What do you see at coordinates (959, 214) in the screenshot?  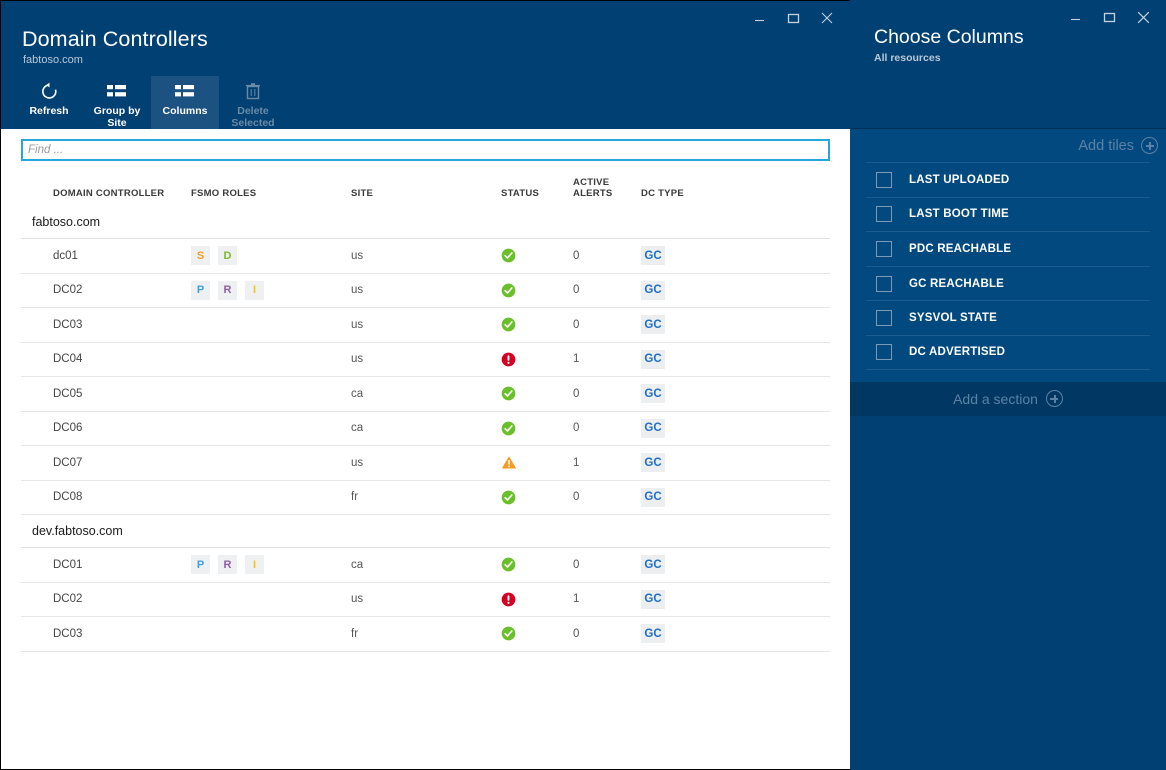 I see `column-option-label: LAST BOOT TIME` at bounding box center [959, 214].